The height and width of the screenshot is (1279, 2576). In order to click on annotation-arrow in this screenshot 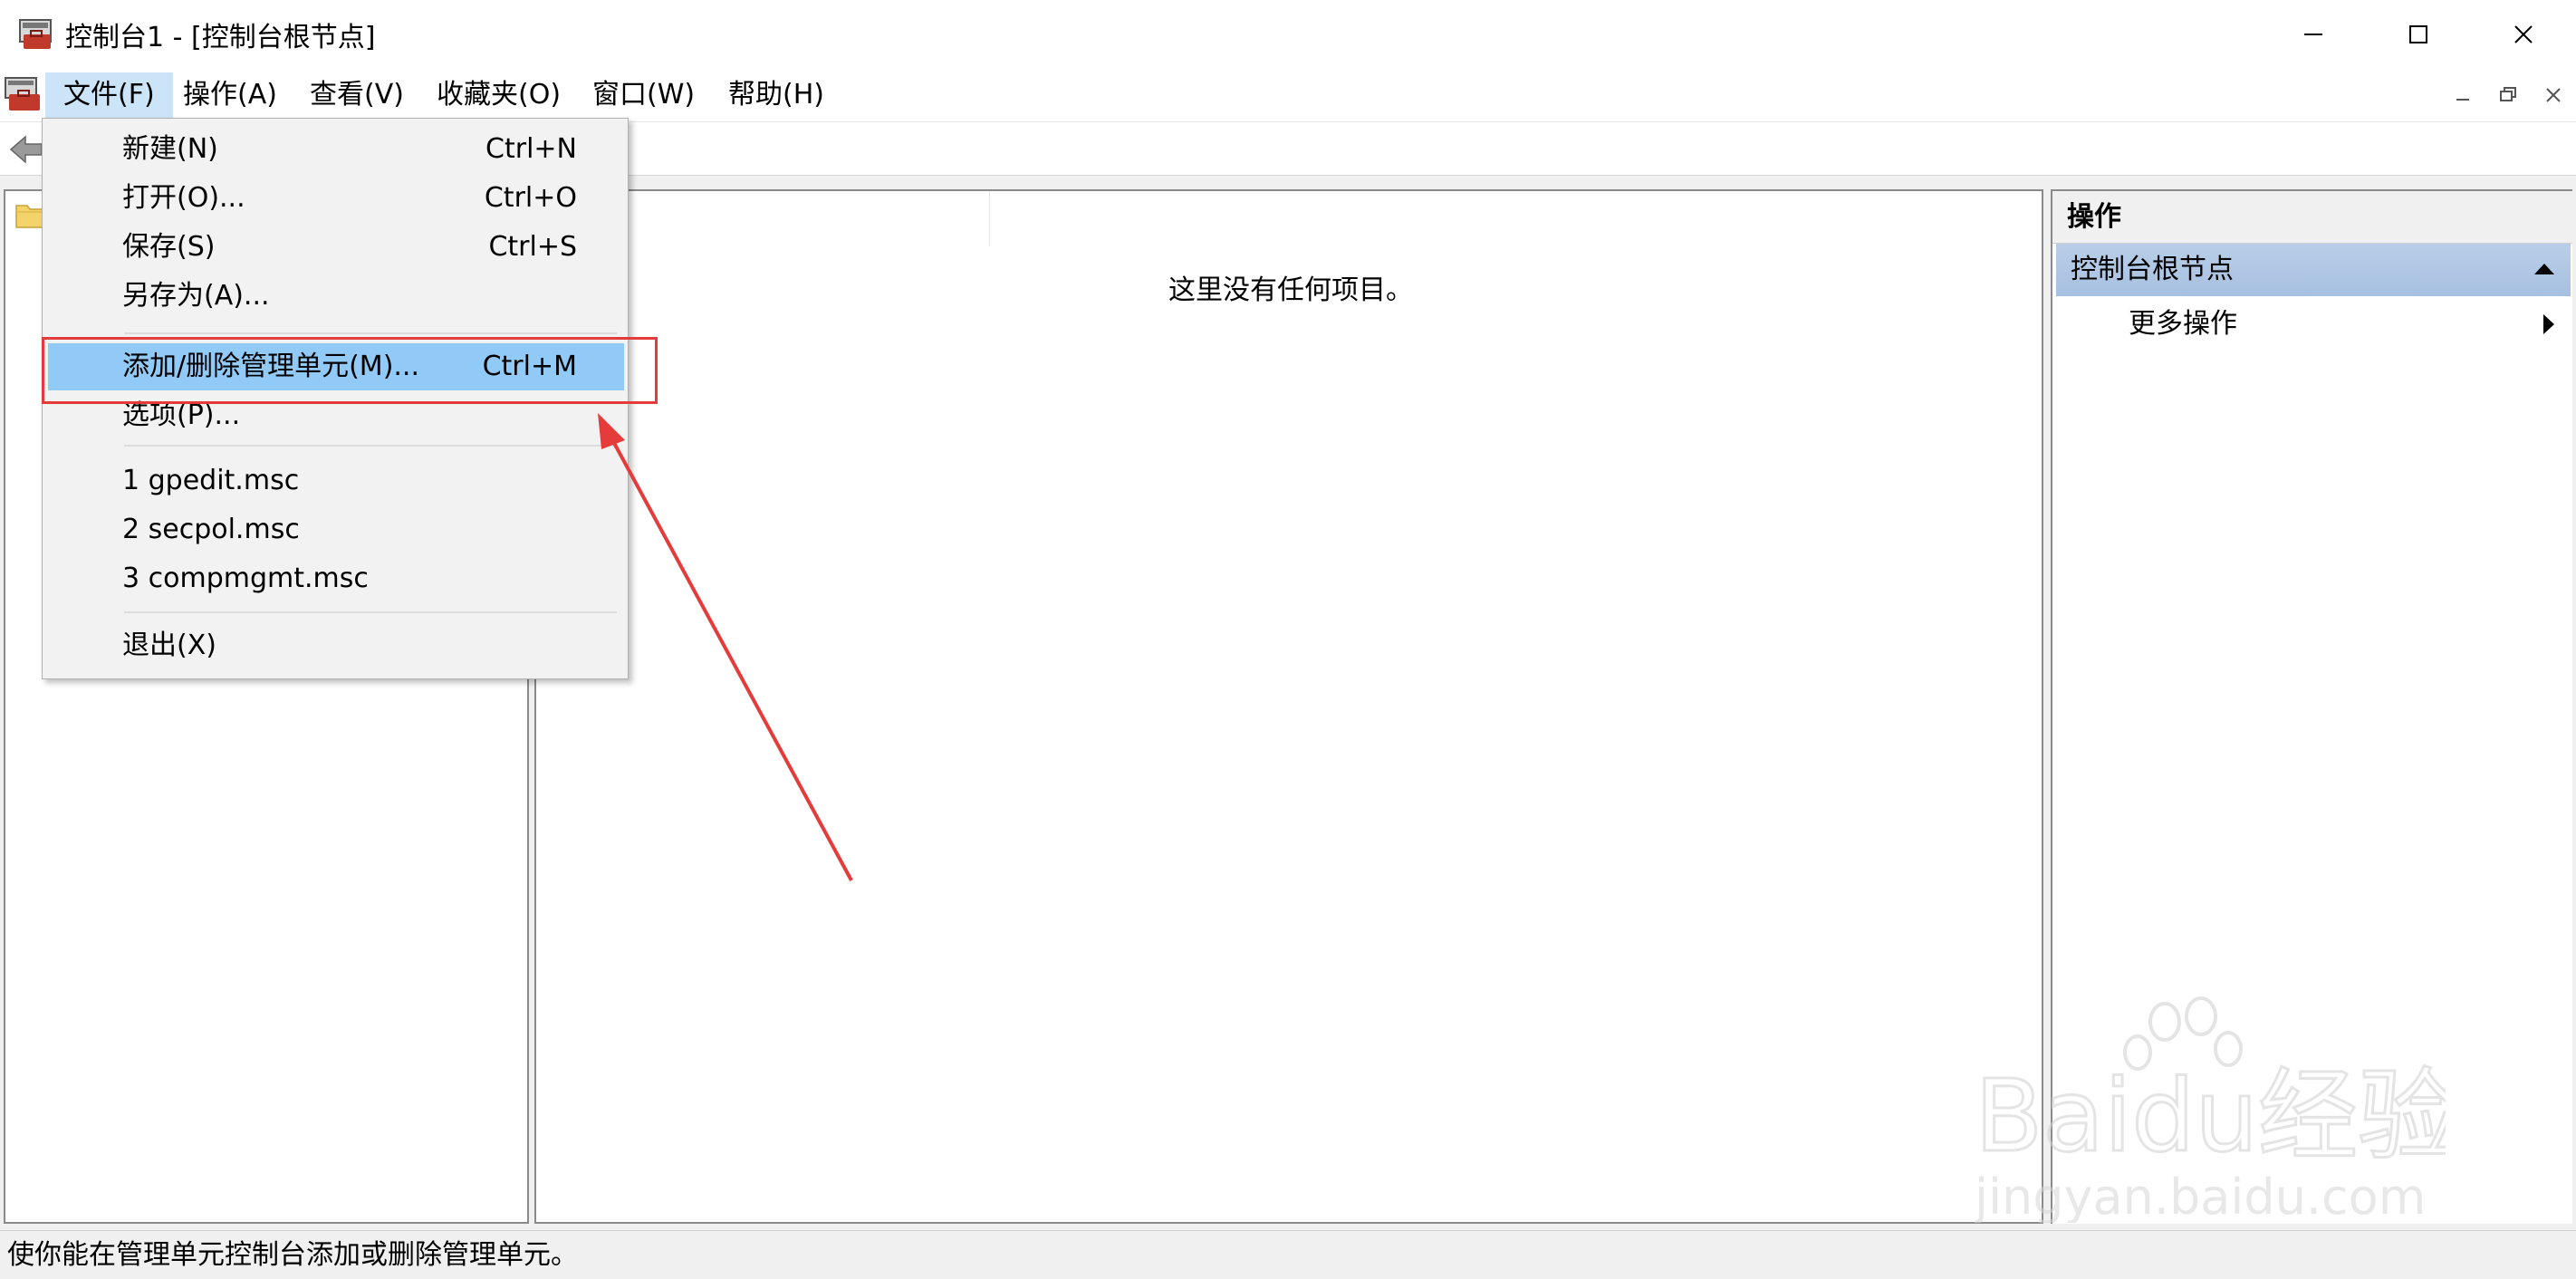, I will do `click(725, 647)`.